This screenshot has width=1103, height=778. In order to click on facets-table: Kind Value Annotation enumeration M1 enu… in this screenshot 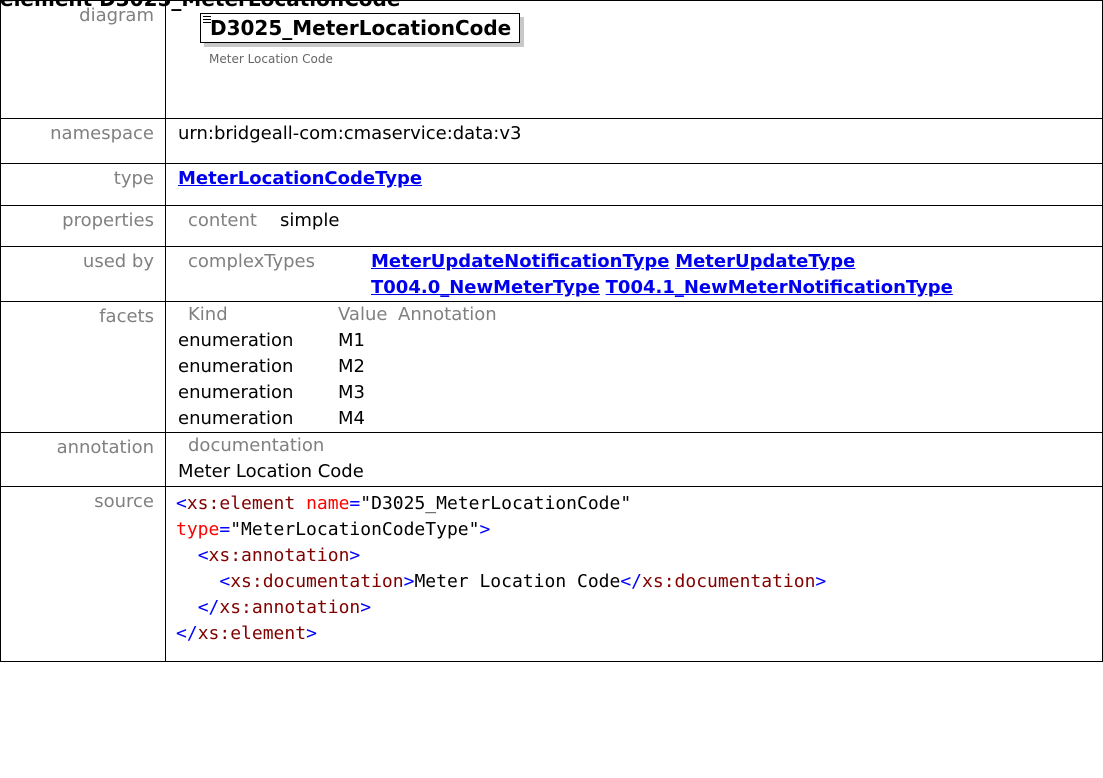, I will do `click(337, 367)`.